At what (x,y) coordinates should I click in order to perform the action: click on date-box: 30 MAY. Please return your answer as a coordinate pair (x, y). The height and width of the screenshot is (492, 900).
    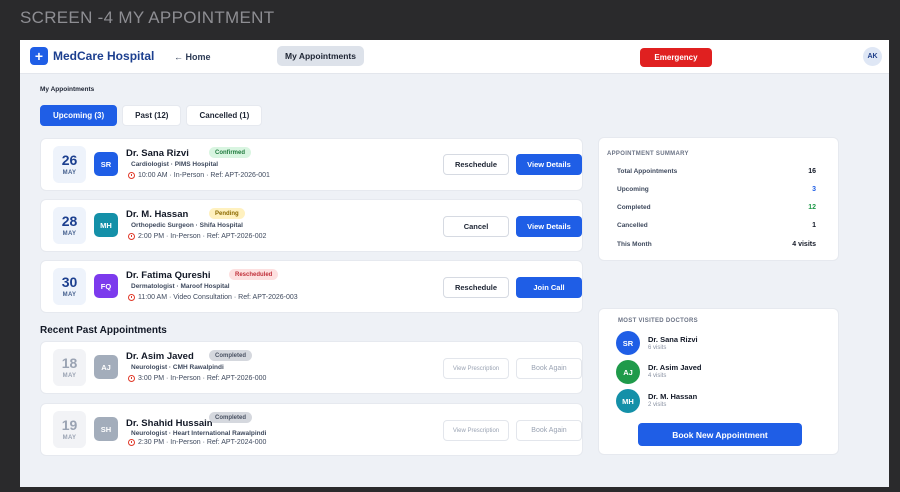
    Looking at the image, I should click on (69, 286).